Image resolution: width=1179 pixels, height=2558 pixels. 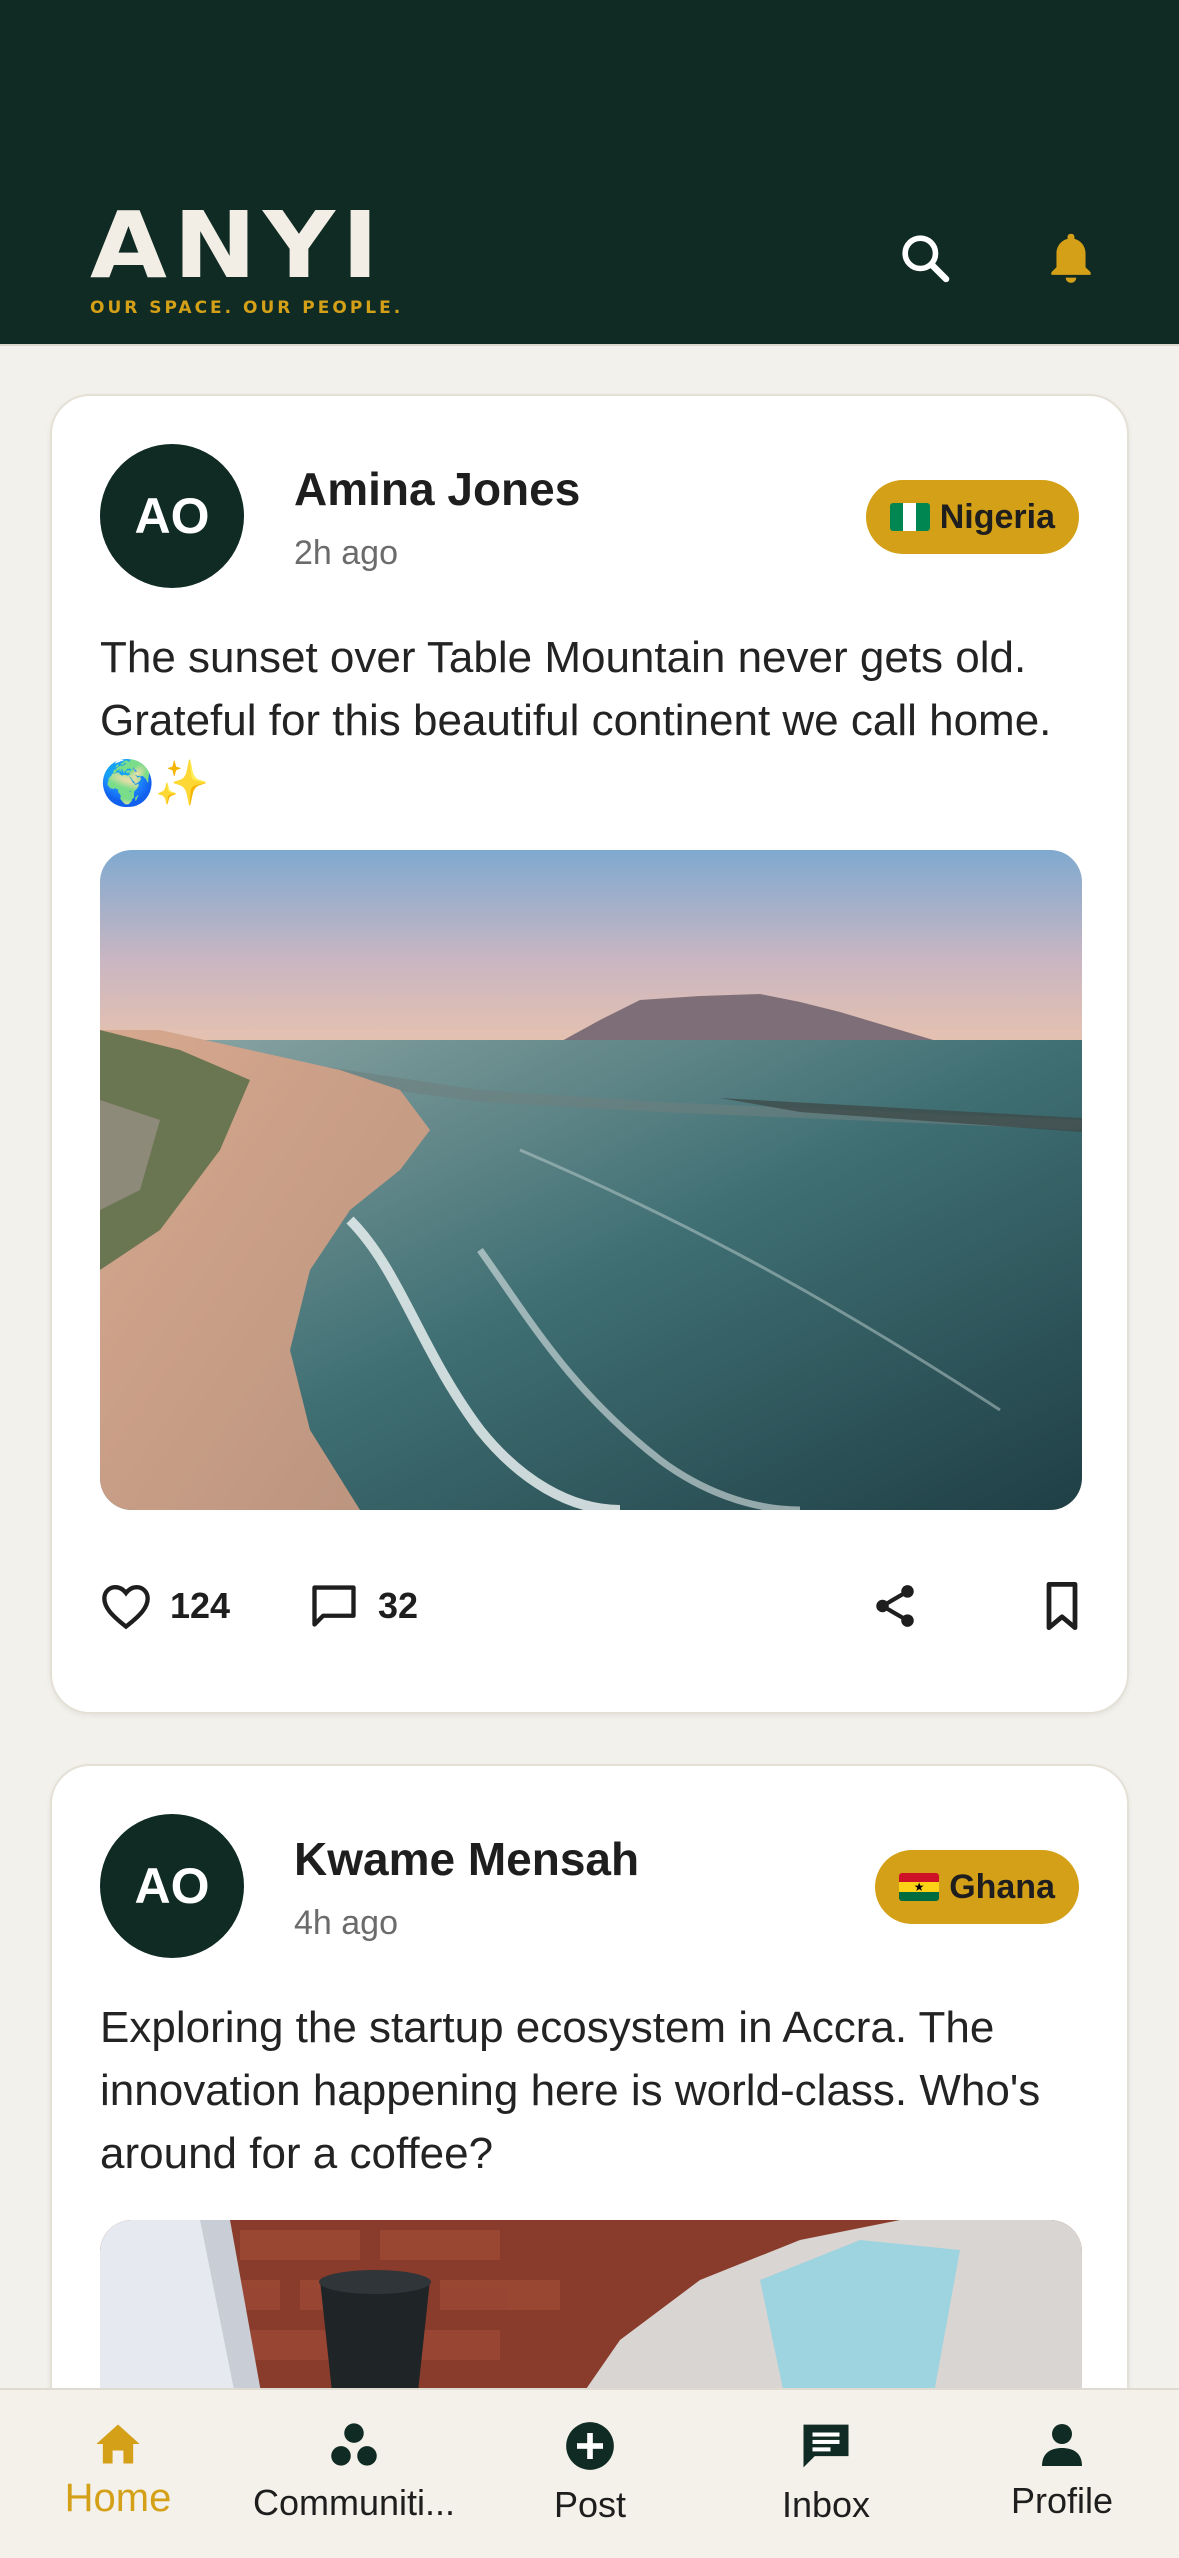 I want to click on app-logo: ANYI OUR SPACE. OUR PEOPLE., so click(x=247, y=259).